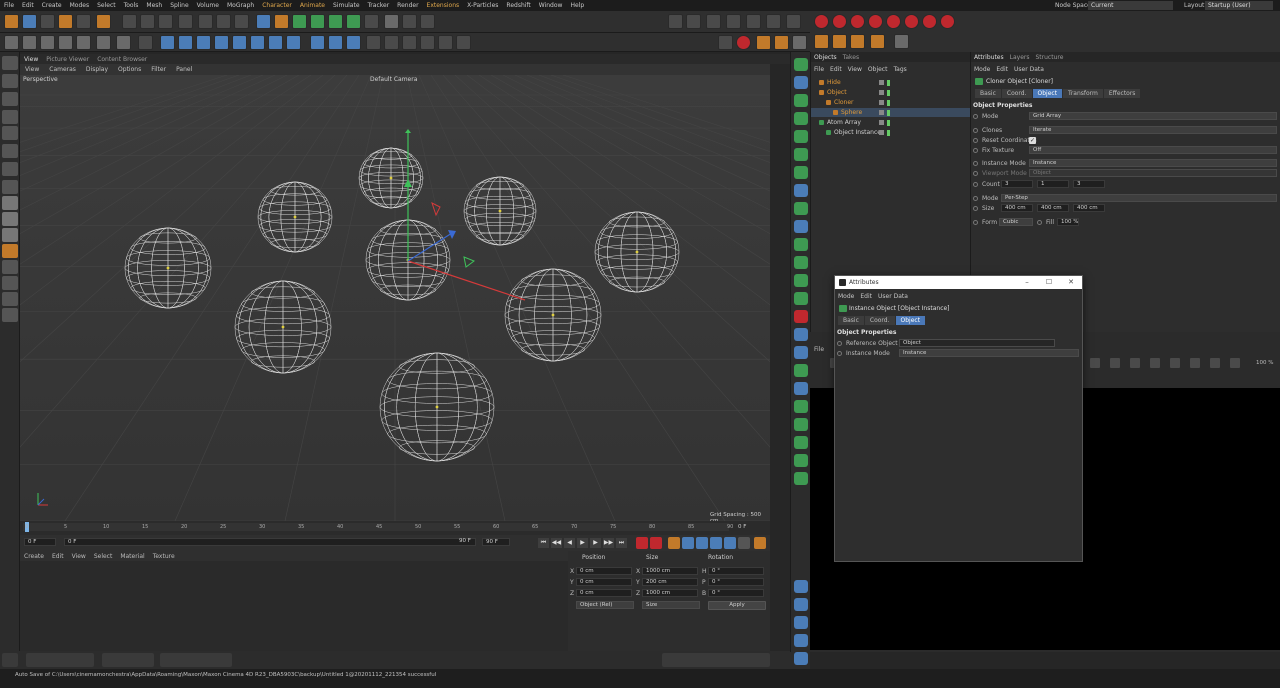 This screenshot has width=1280, height=688. What do you see at coordinates (891, 102) in the screenshot?
I see `object-row-cloner: Cloner` at bounding box center [891, 102].